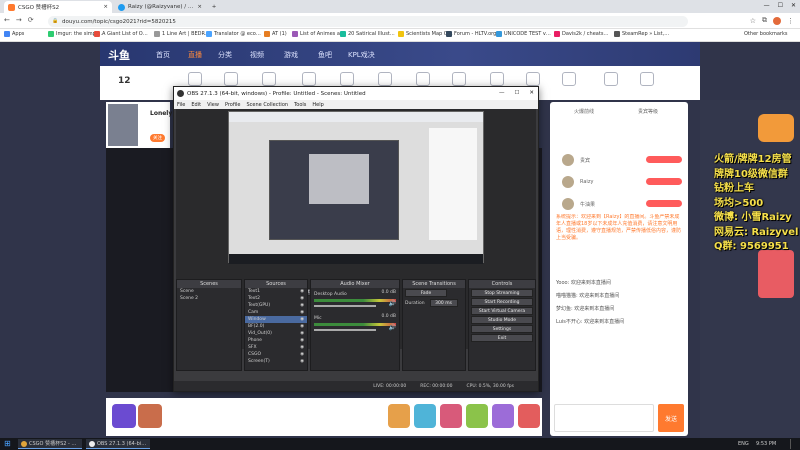 The width and height of the screenshot is (800, 450). What do you see at coordinates (209, 298) in the screenshot?
I see `scene-item: Scene 2` at bounding box center [209, 298].